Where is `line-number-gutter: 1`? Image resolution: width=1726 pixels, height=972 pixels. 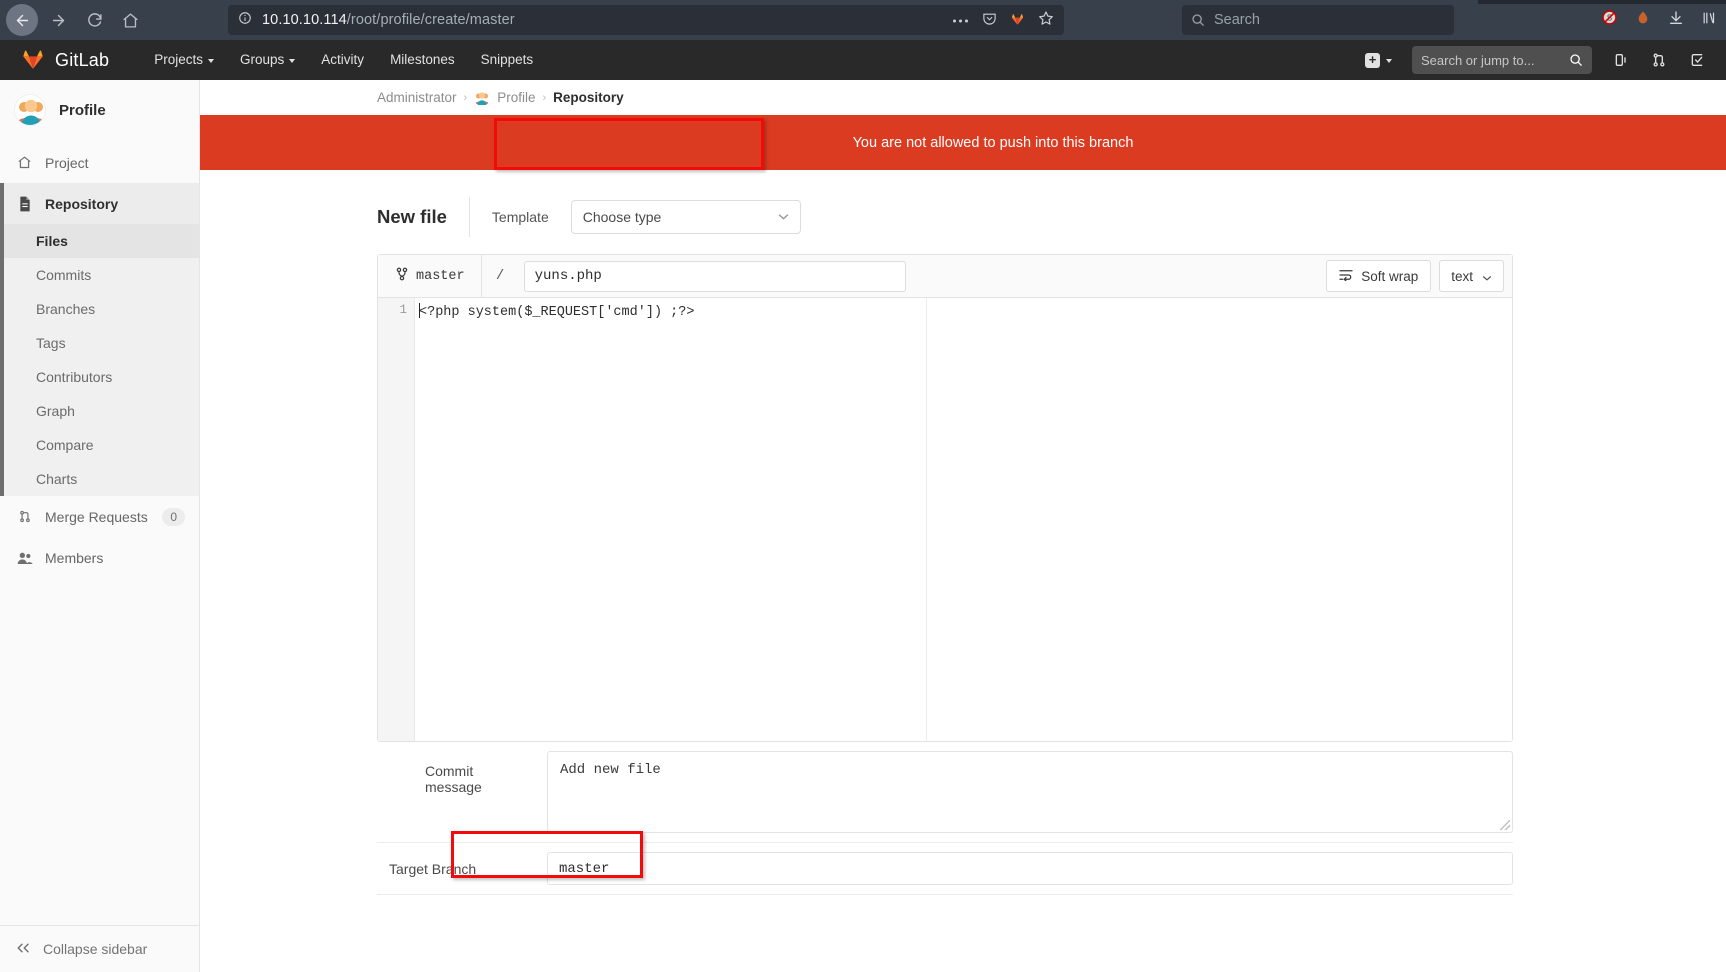 line-number-gutter: 1 is located at coordinates (396, 519).